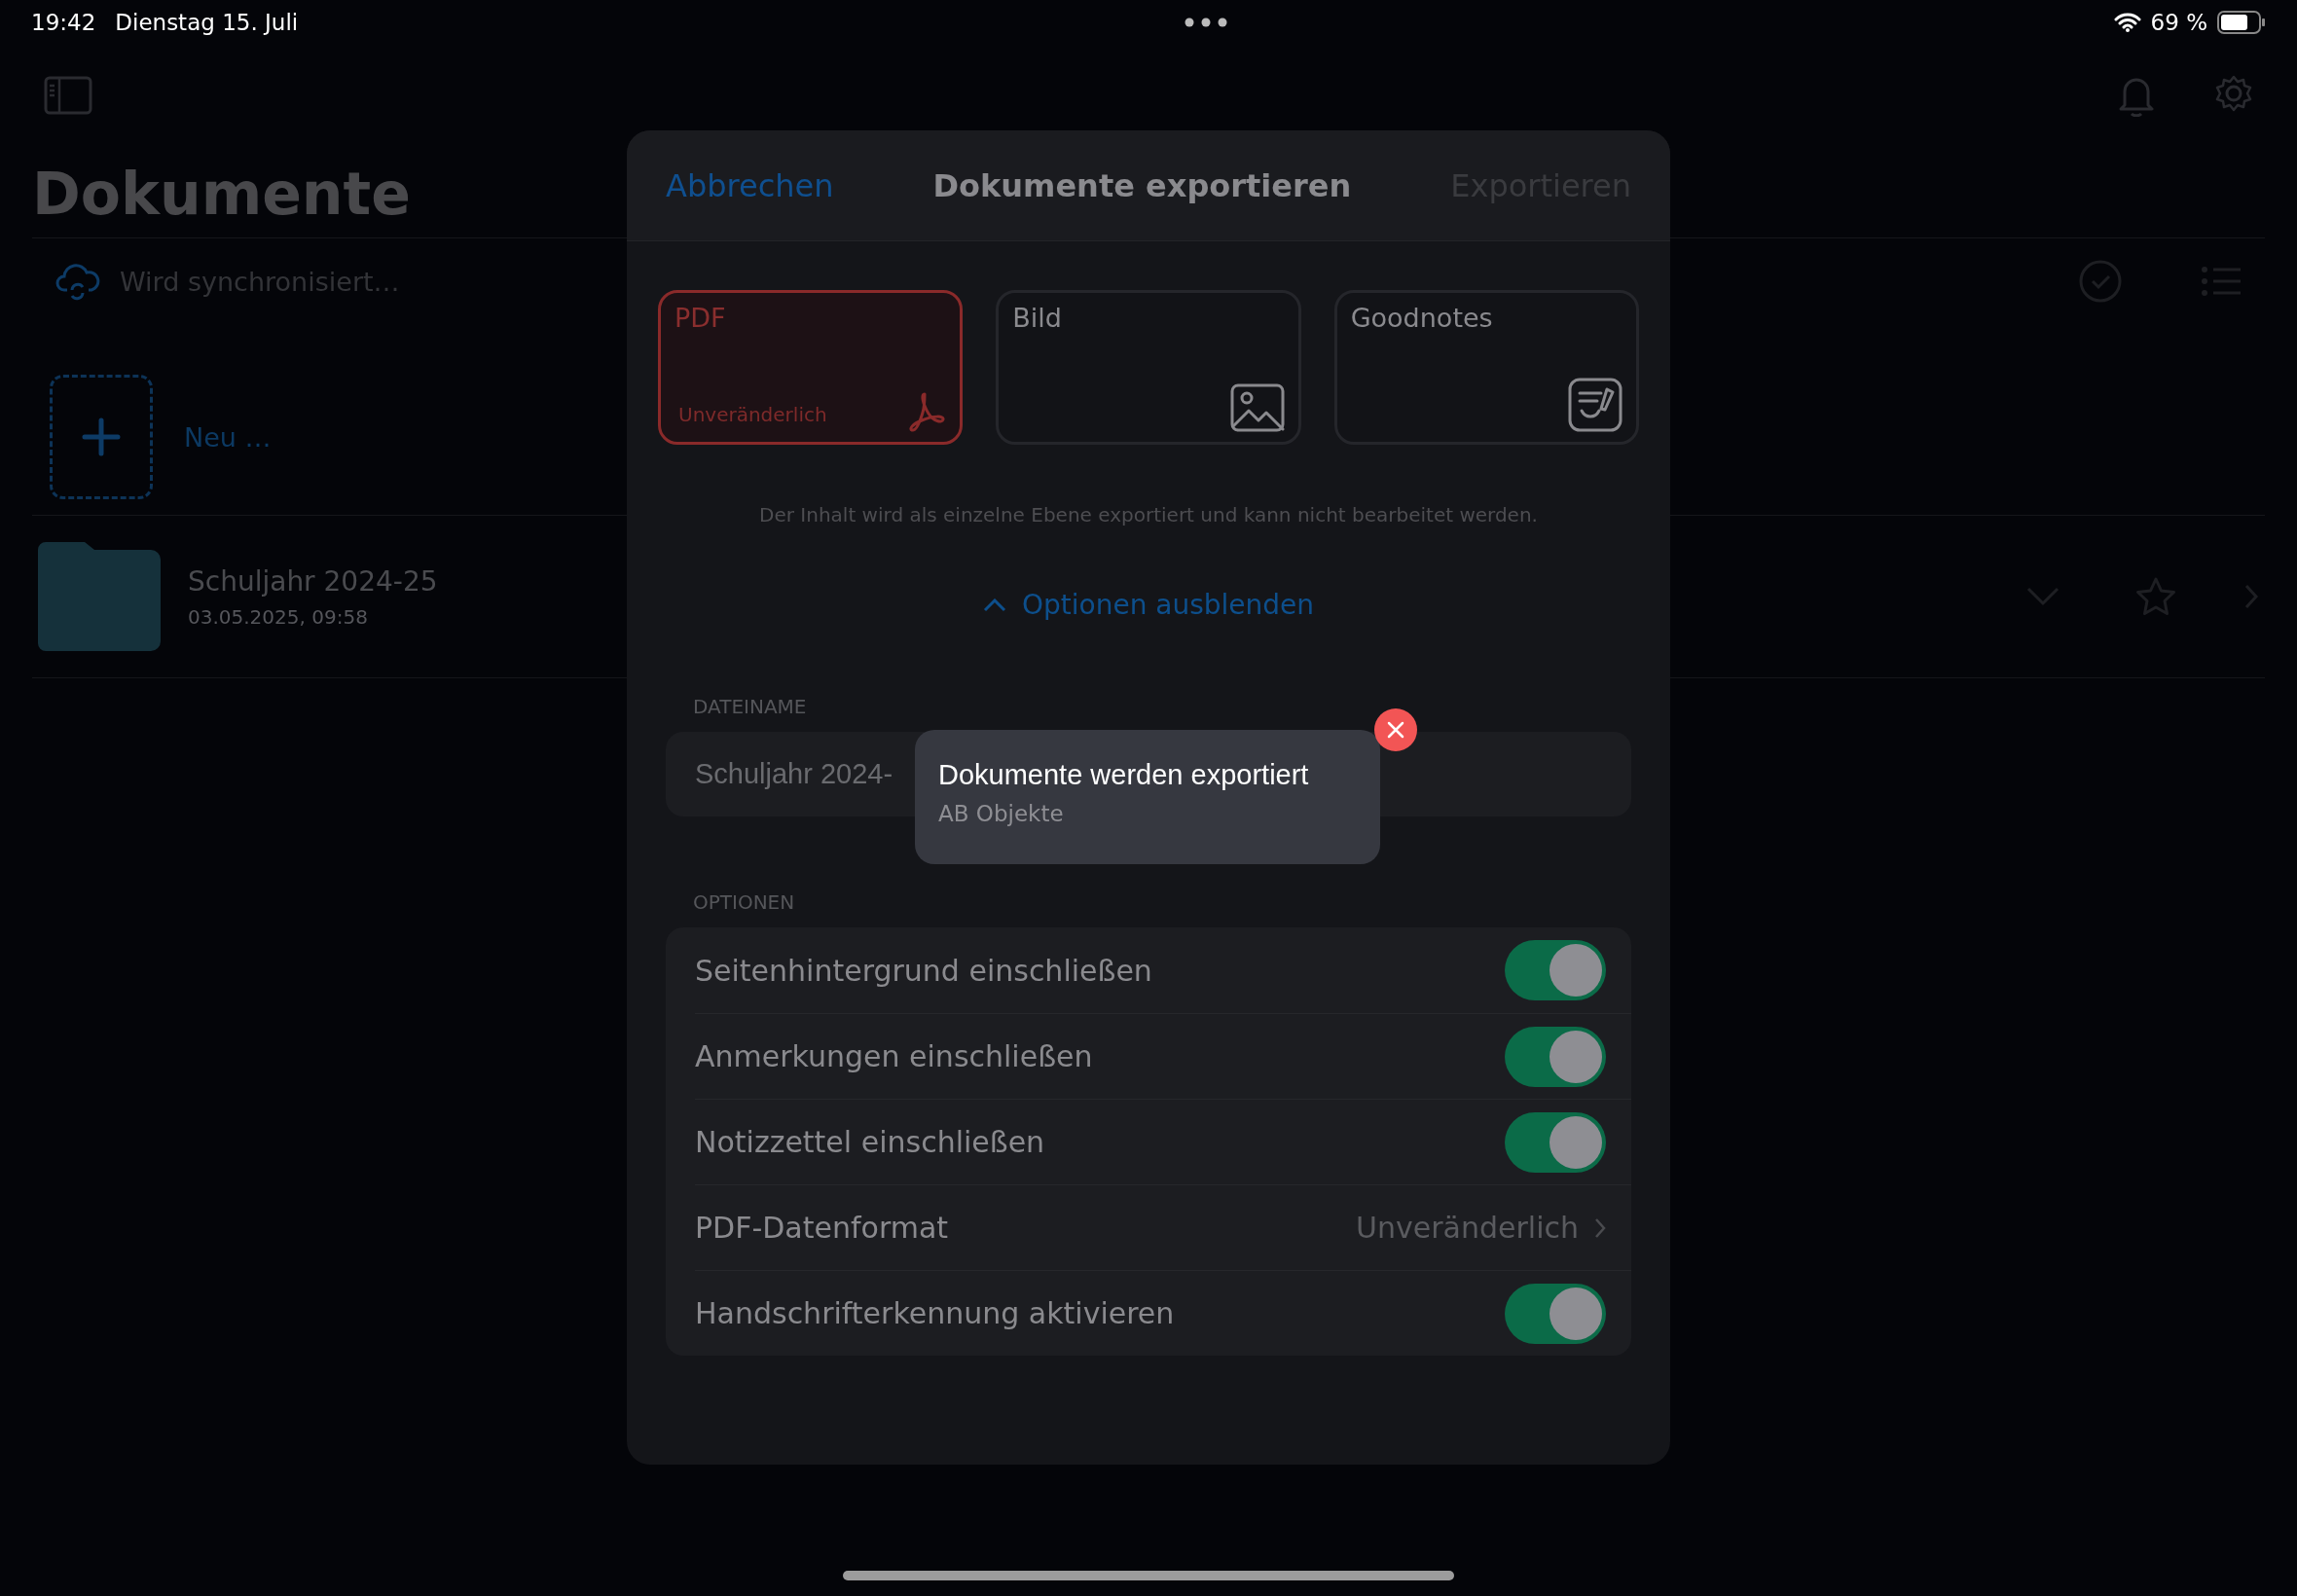 This screenshot has height=1596, width=2297. What do you see at coordinates (2042, 596) in the screenshot?
I see `chevron-down-icon` at bounding box center [2042, 596].